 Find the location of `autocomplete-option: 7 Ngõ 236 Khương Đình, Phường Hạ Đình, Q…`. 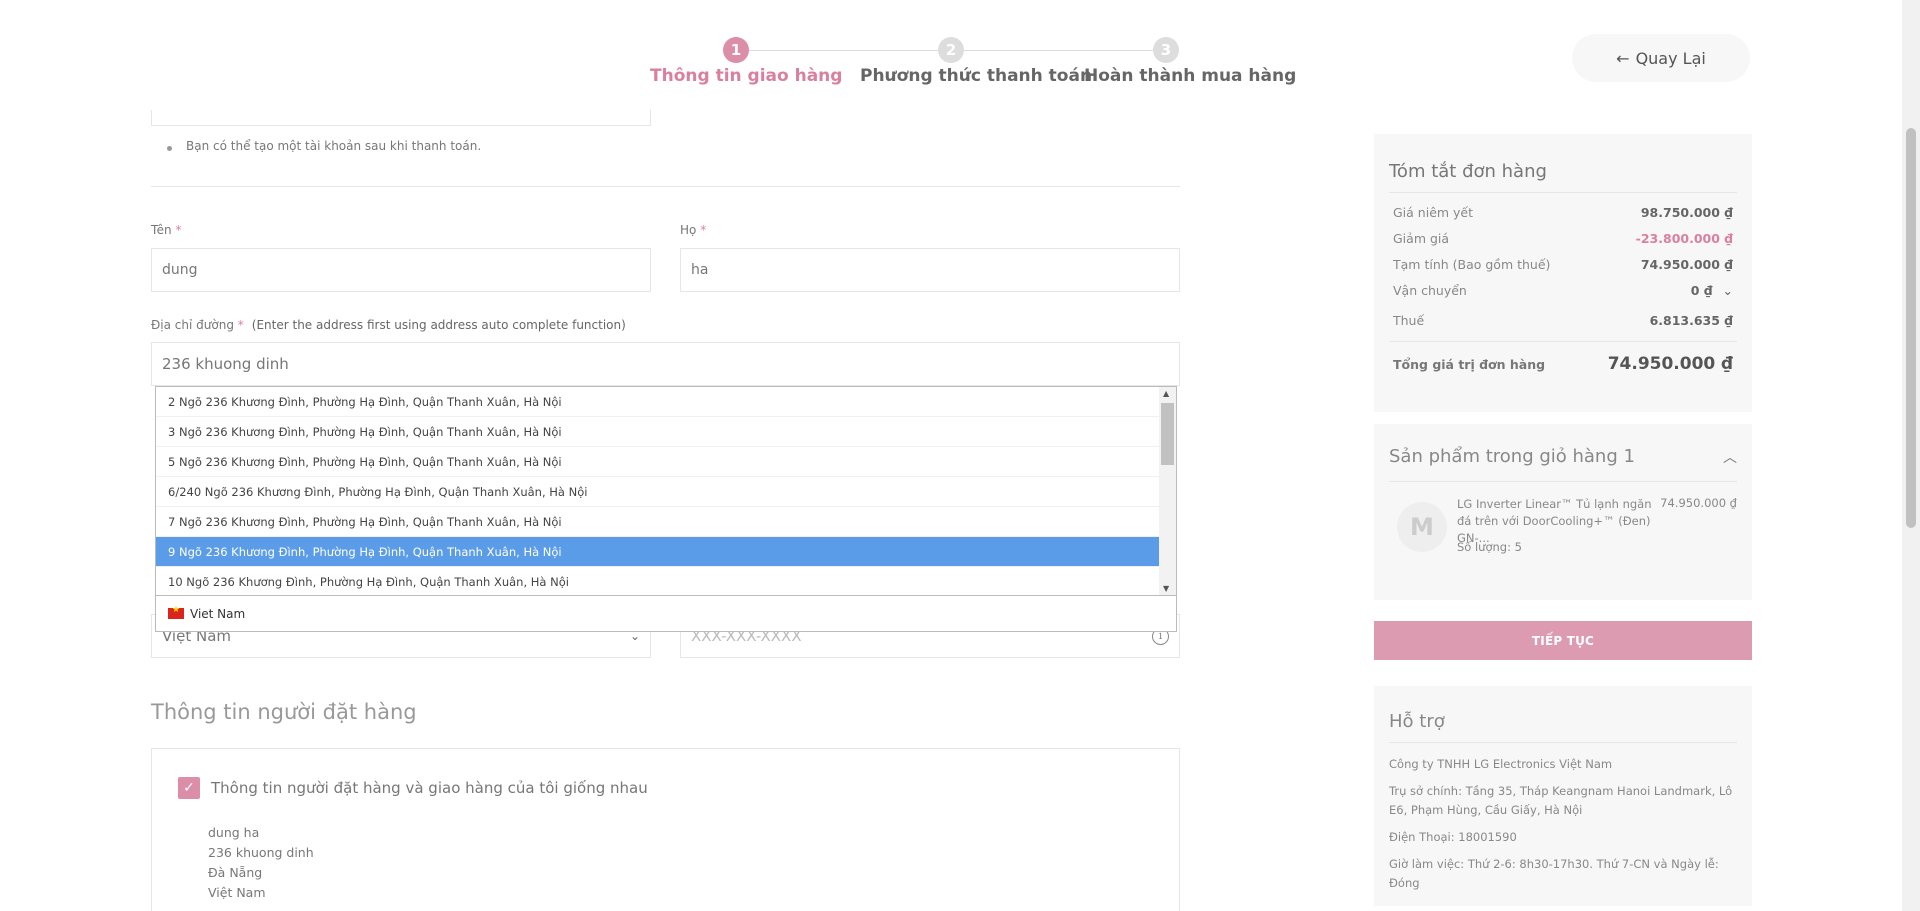

autocomplete-option: 7 Ngõ 236 Khương Đình, Phường Hạ Đình, Q… is located at coordinates (657, 522).